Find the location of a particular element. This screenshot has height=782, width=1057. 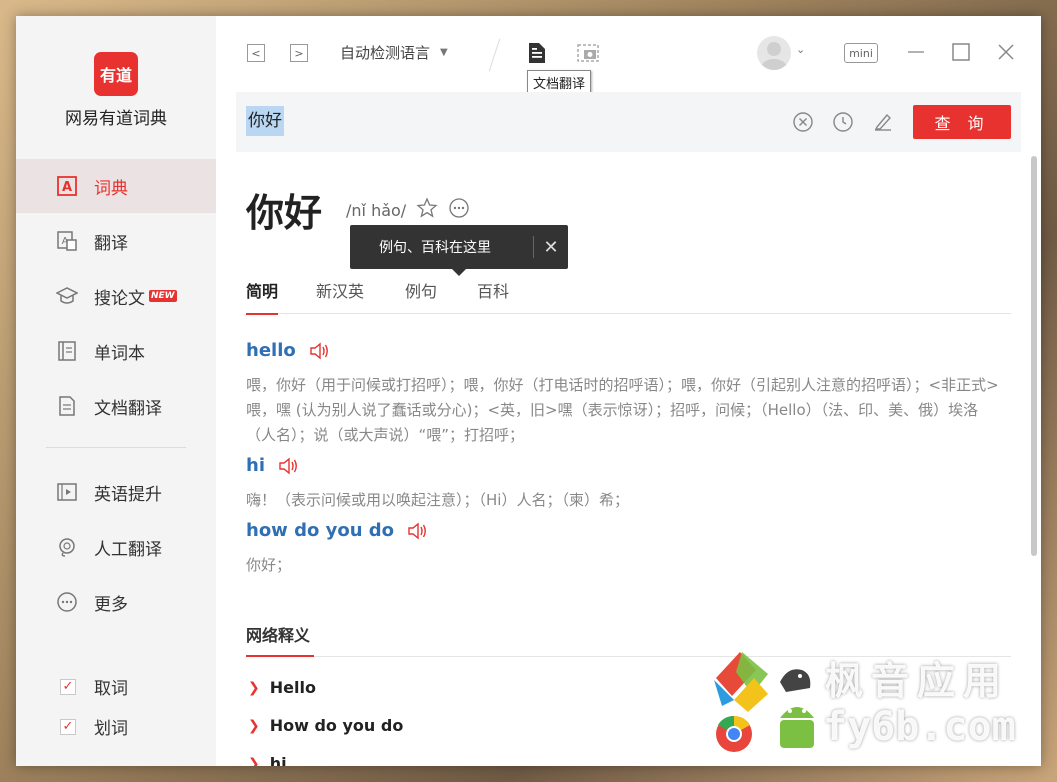

entry-word-hi: hi is located at coordinates (272, 465).